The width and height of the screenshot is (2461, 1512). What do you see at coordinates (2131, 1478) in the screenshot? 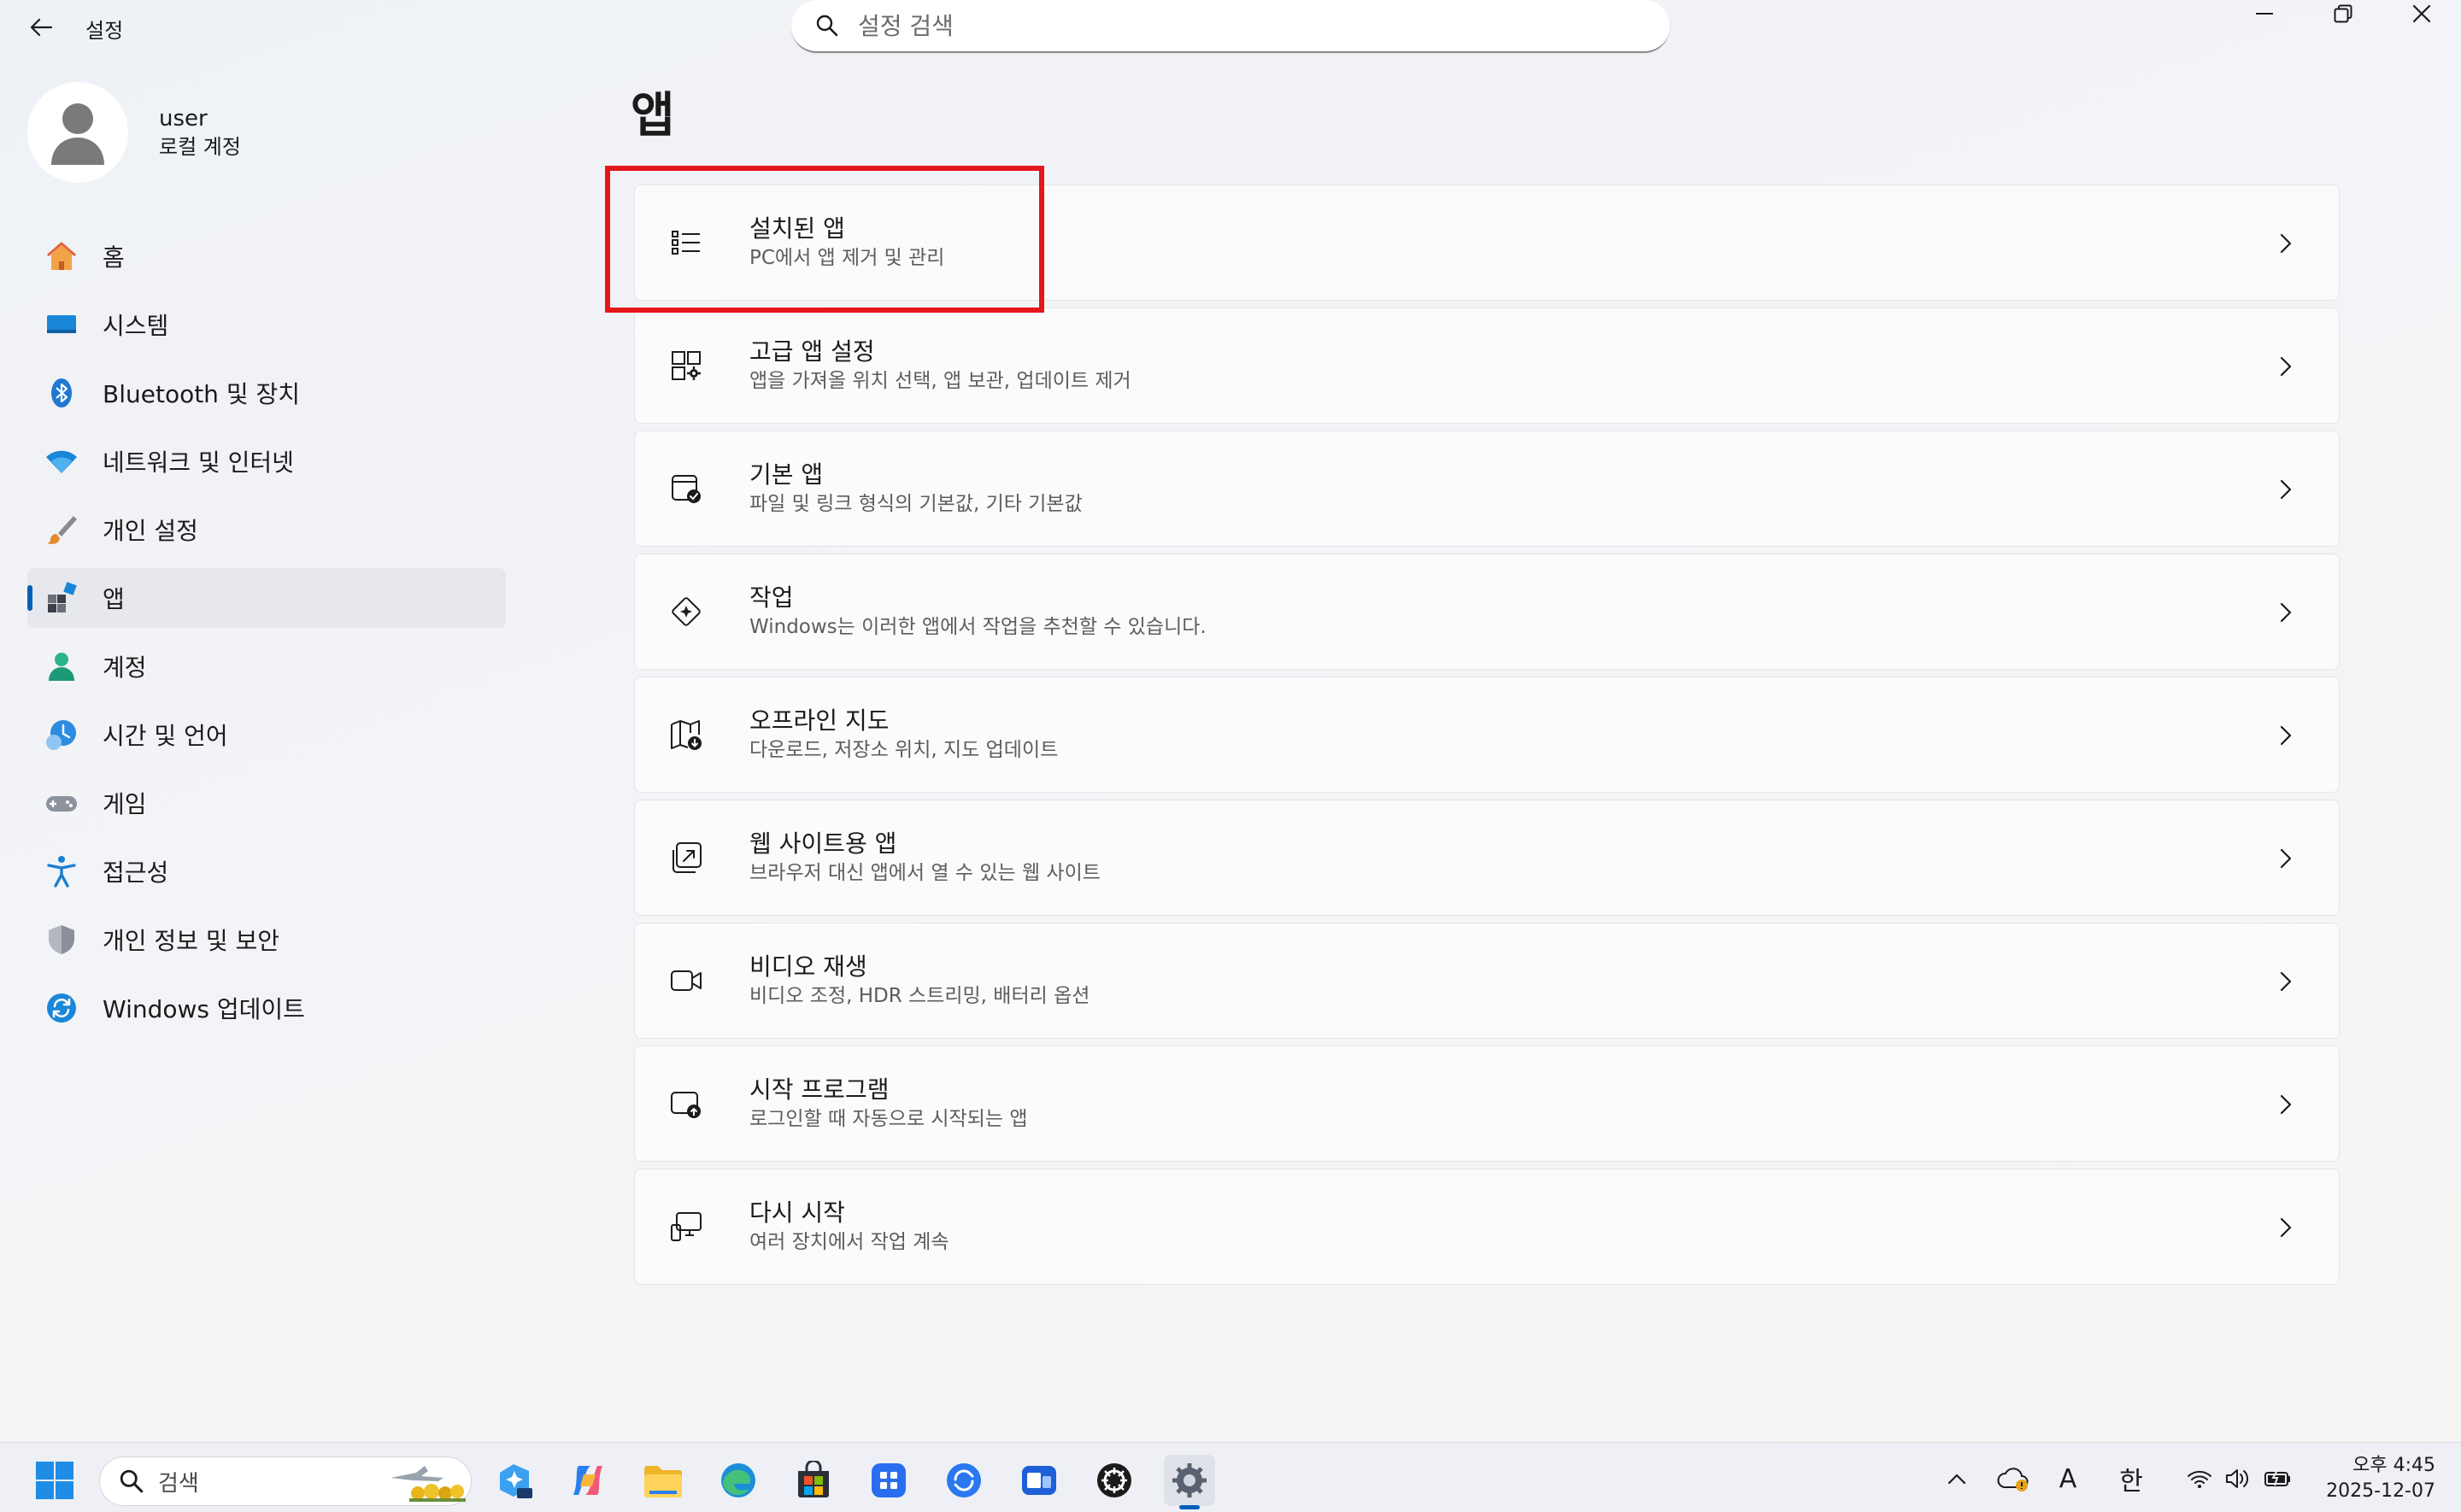
I see `input-language-indicator: 한` at bounding box center [2131, 1478].